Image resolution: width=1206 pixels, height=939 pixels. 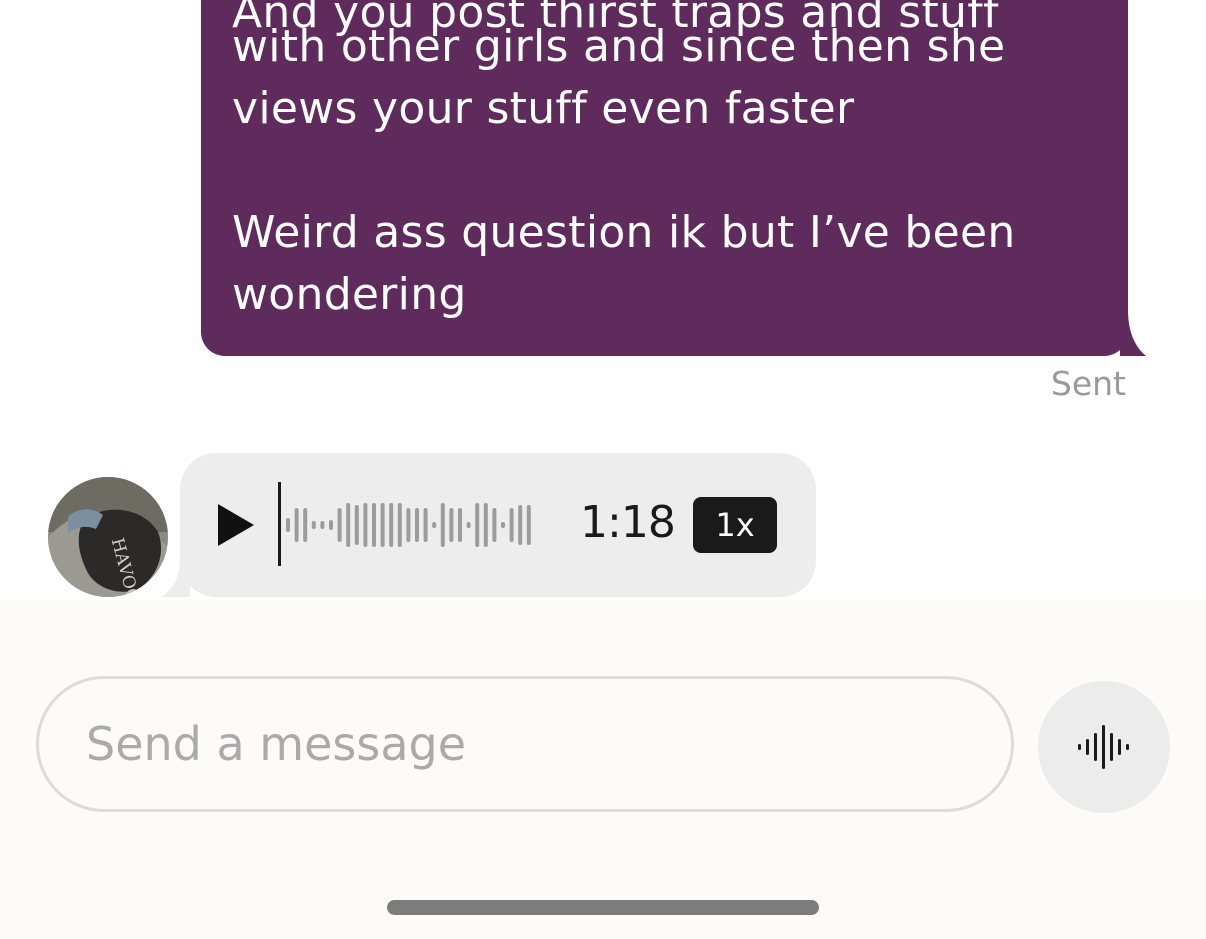 I want to click on audio-waveform, so click(x=411, y=525).